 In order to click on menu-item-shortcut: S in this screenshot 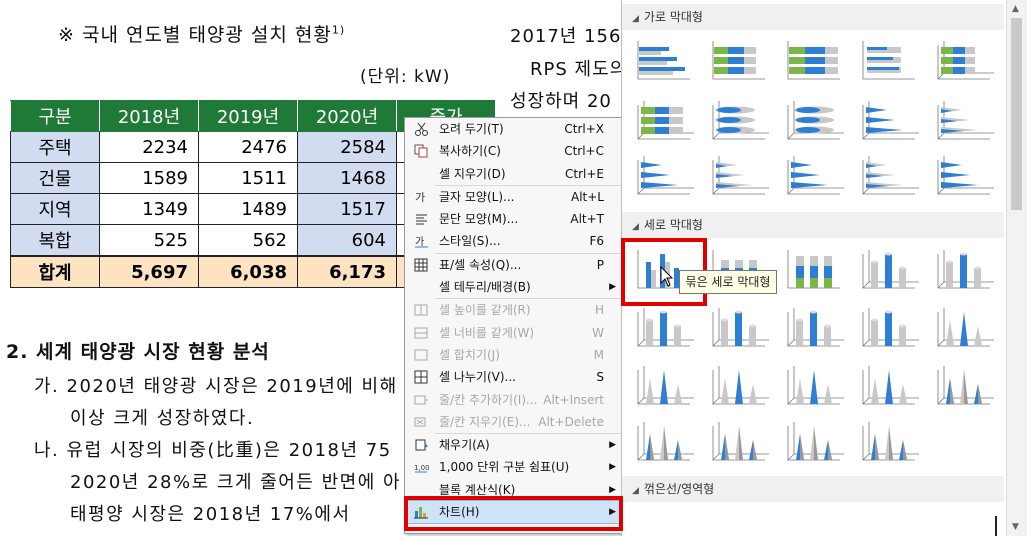, I will do `click(600, 377)`.